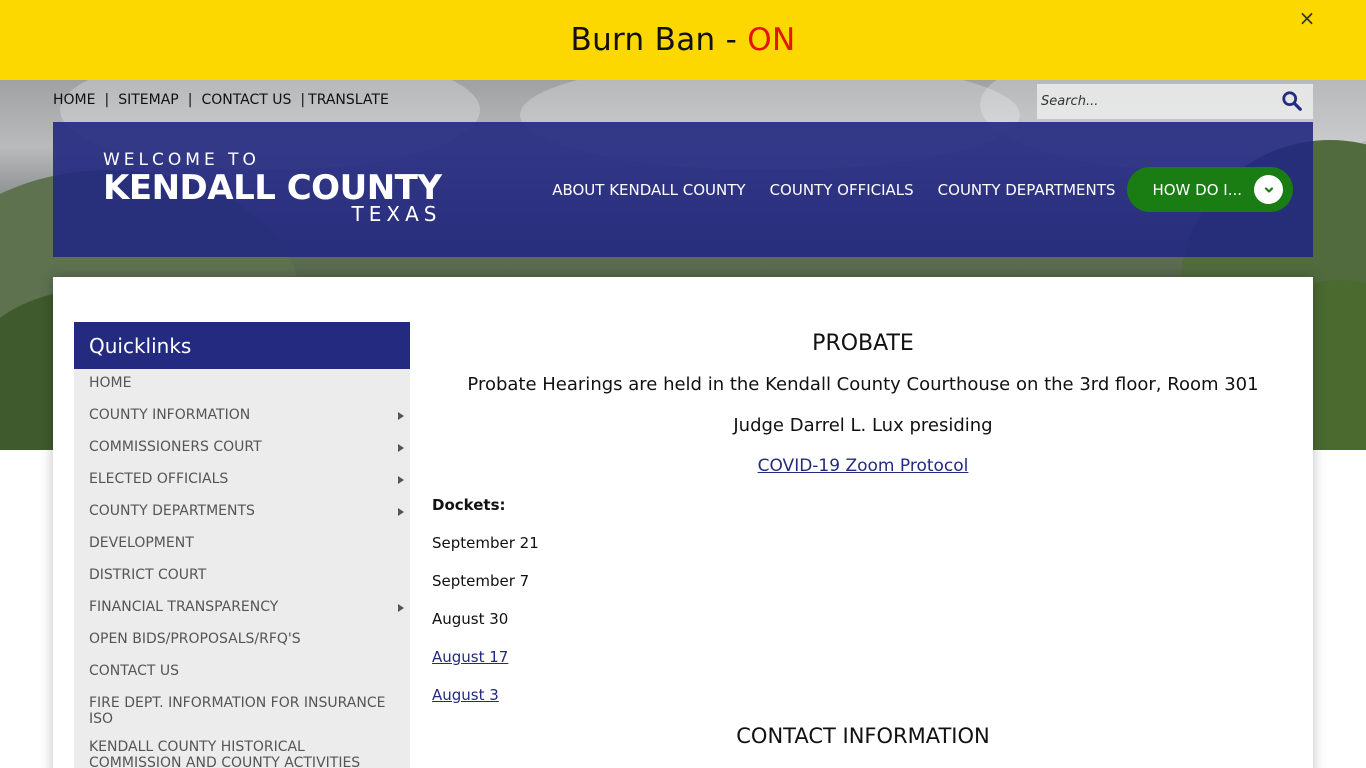 The height and width of the screenshot is (768, 1366). I want to click on sidebar-item-label: OPEN BIDS/PROPOSALS/RFQ'S, so click(195, 639).